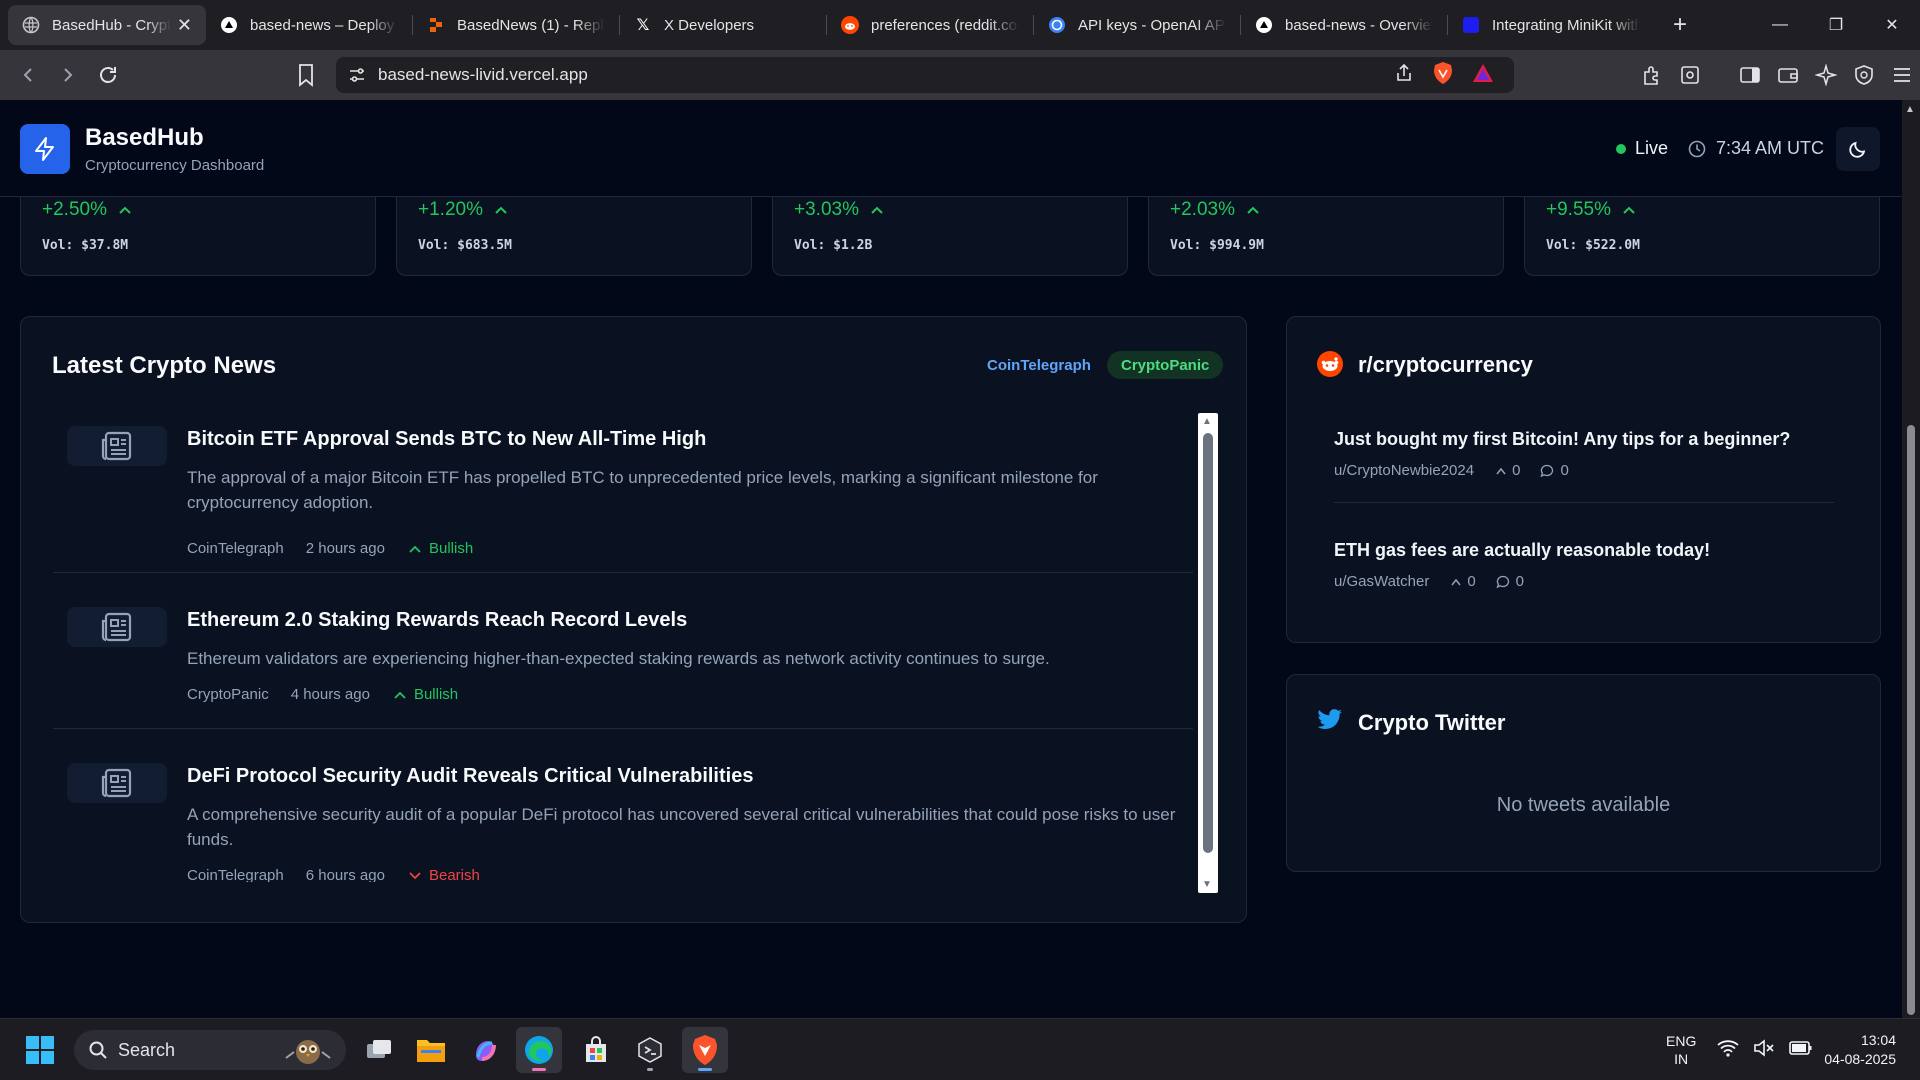 The height and width of the screenshot is (1080, 1920). What do you see at coordinates (1864, 75) in the screenshot?
I see `vpn-icon` at bounding box center [1864, 75].